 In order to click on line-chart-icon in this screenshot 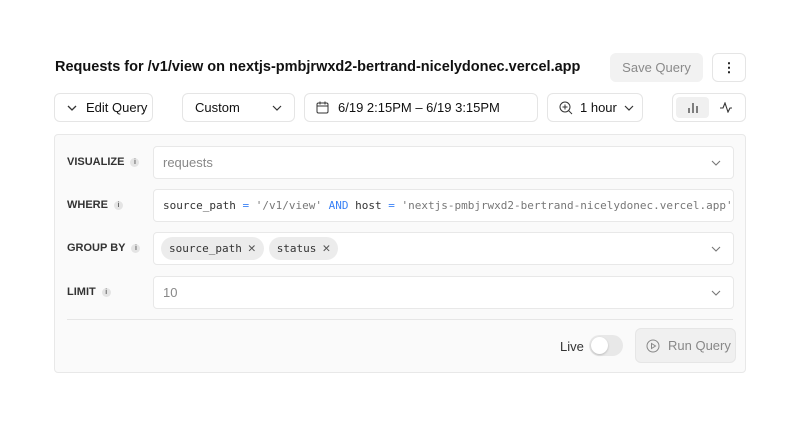, I will do `click(725, 107)`.